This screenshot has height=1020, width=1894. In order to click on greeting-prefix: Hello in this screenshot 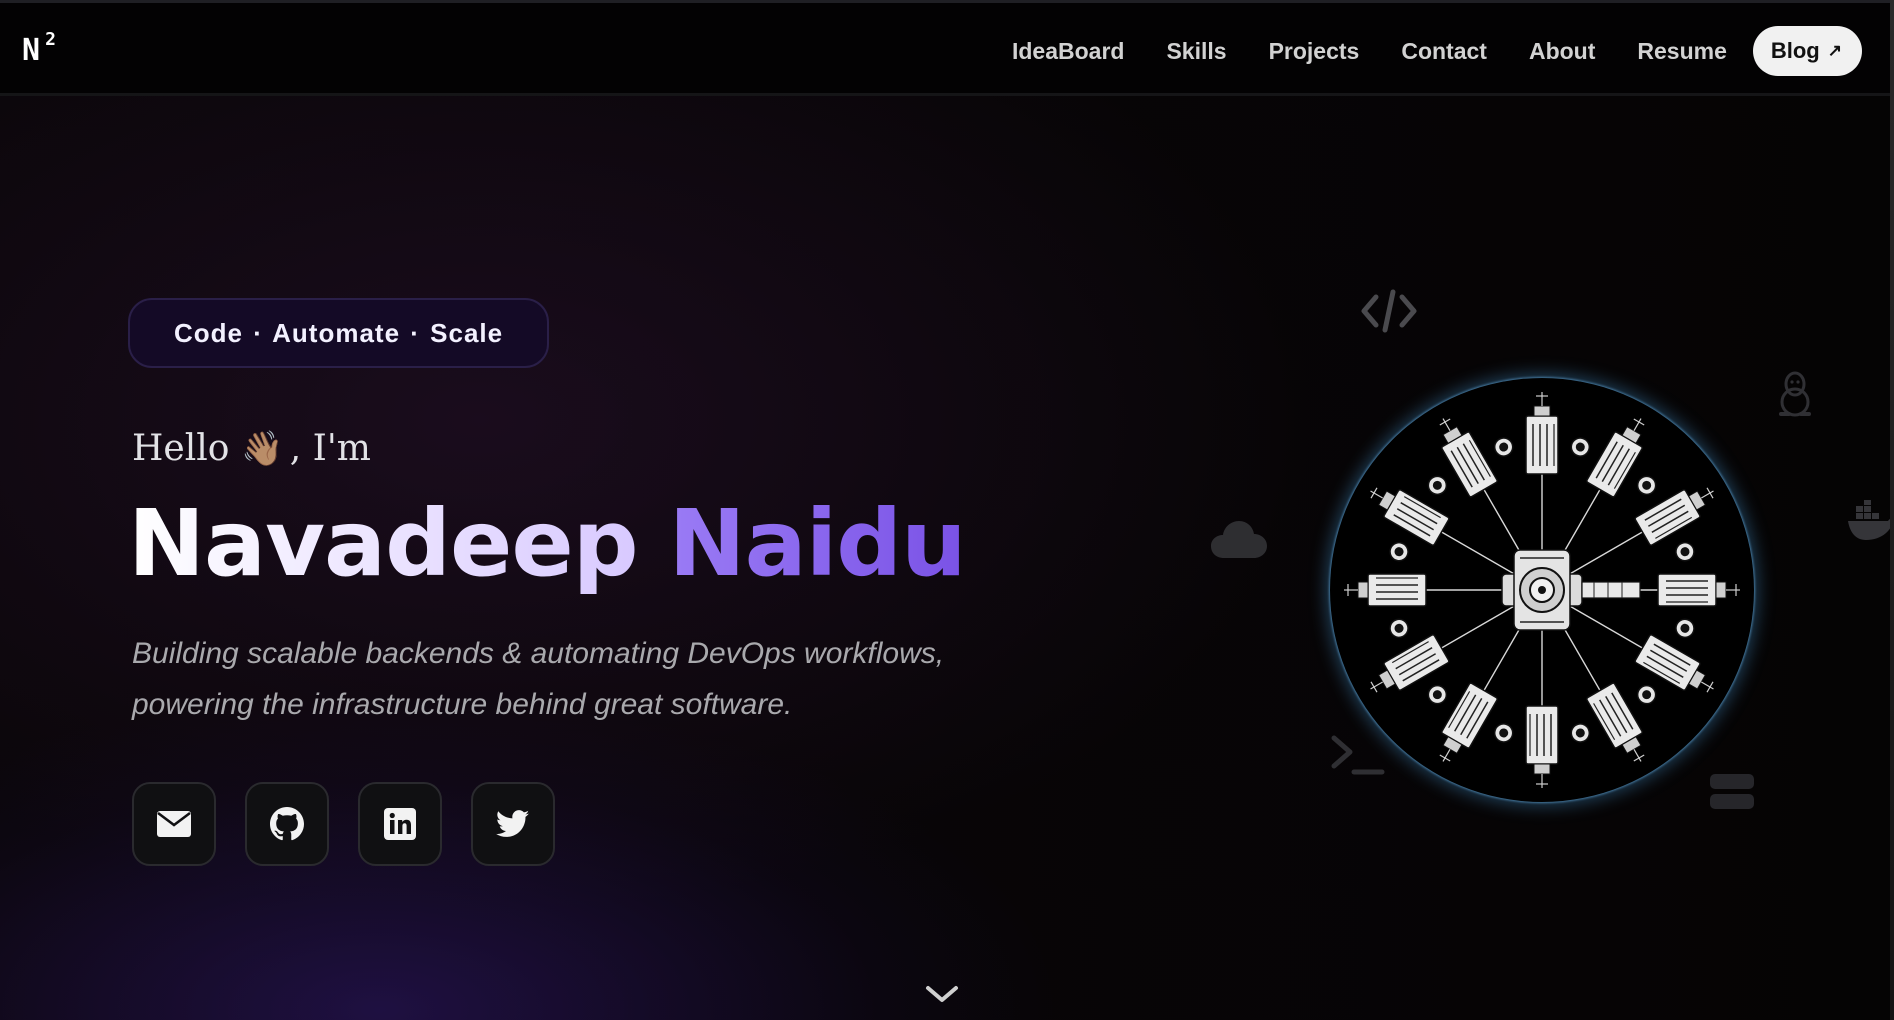, I will do `click(181, 448)`.